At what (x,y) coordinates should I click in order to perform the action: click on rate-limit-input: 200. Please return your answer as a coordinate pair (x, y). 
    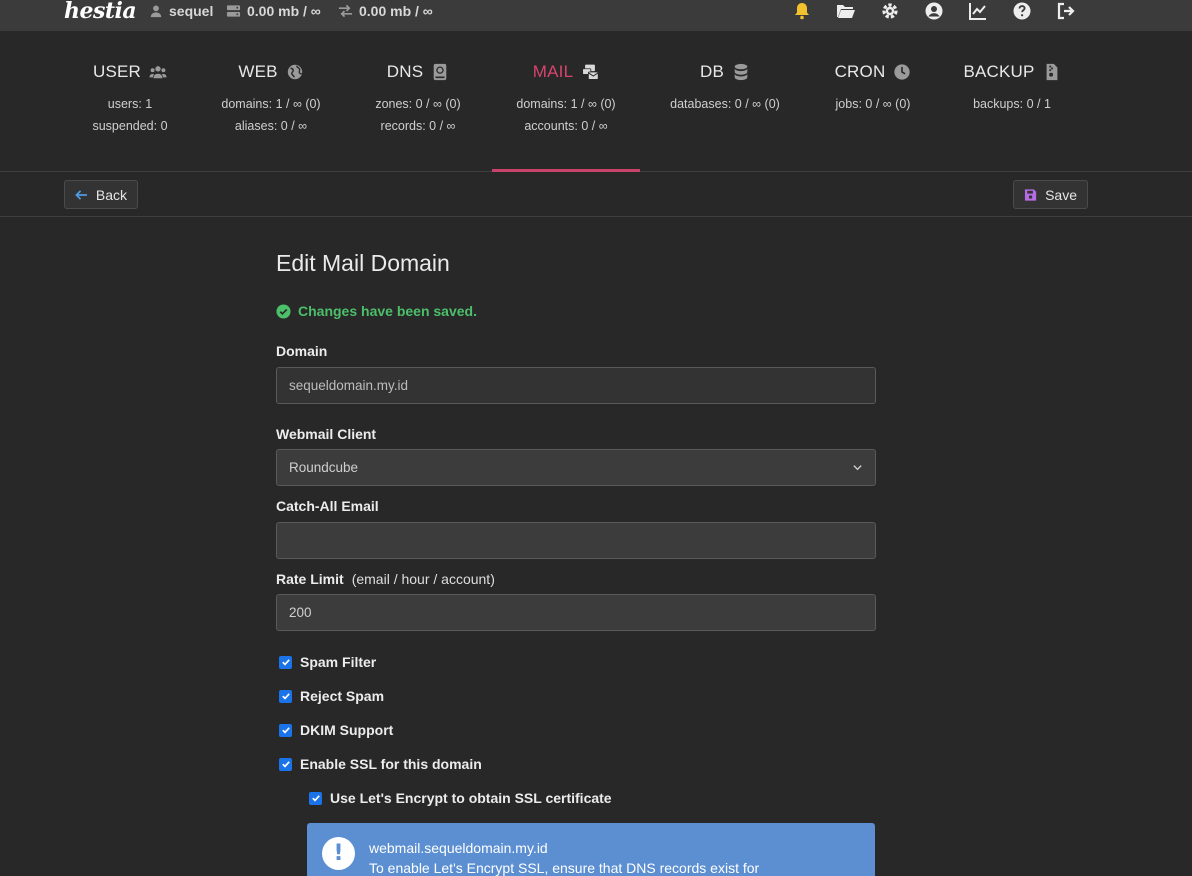
    Looking at the image, I should click on (576, 612).